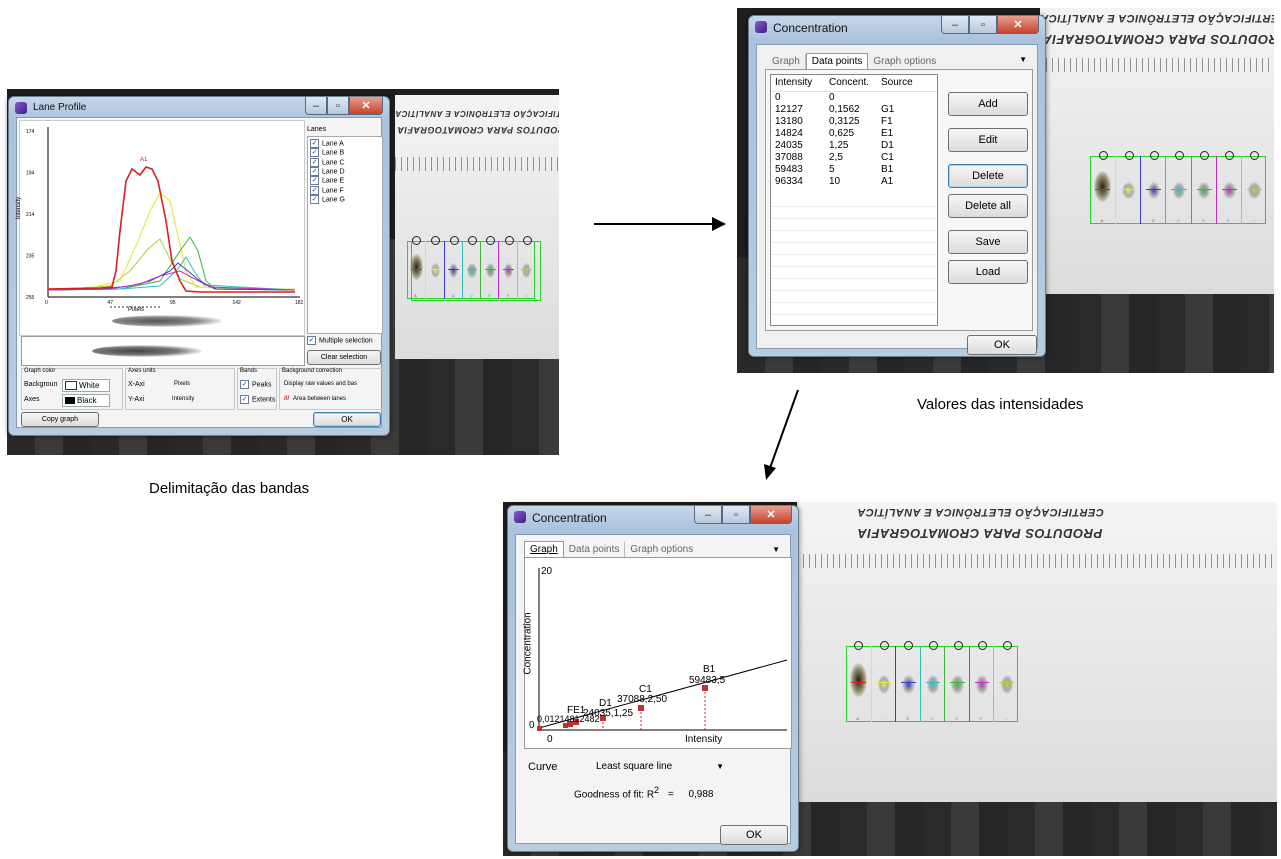 This screenshot has width=1281, height=859. Describe the element at coordinates (988, 176) in the screenshot. I see `delete-button: Delete` at that location.